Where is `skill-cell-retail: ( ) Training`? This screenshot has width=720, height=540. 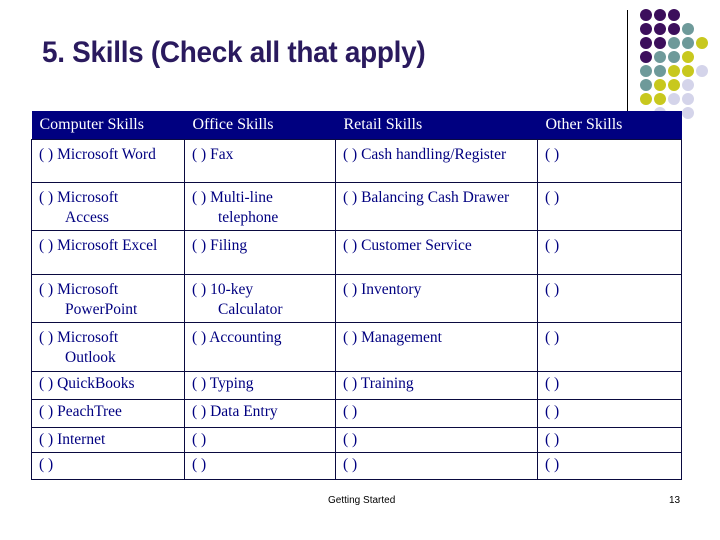 skill-cell-retail: ( ) Training is located at coordinates (436, 385).